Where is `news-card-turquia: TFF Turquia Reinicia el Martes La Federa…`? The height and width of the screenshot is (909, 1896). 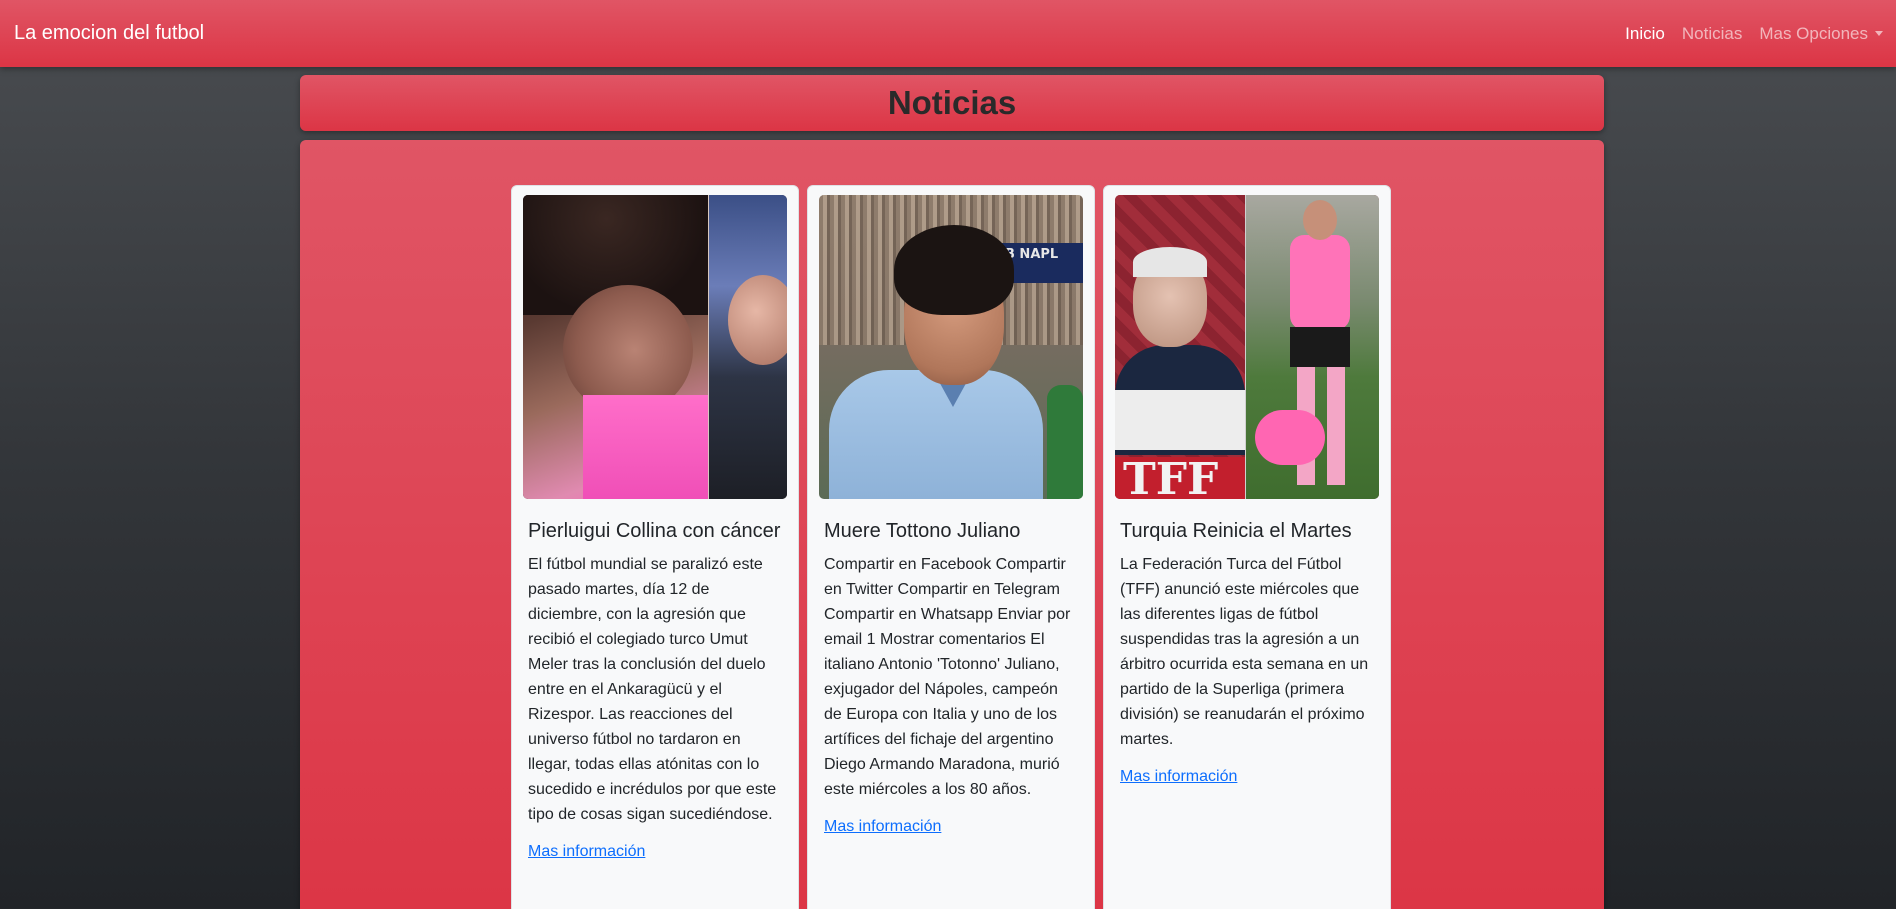
news-card-turquia: TFF Turquia Reinicia el Martes La Federa… is located at coordinates (1247, 547).